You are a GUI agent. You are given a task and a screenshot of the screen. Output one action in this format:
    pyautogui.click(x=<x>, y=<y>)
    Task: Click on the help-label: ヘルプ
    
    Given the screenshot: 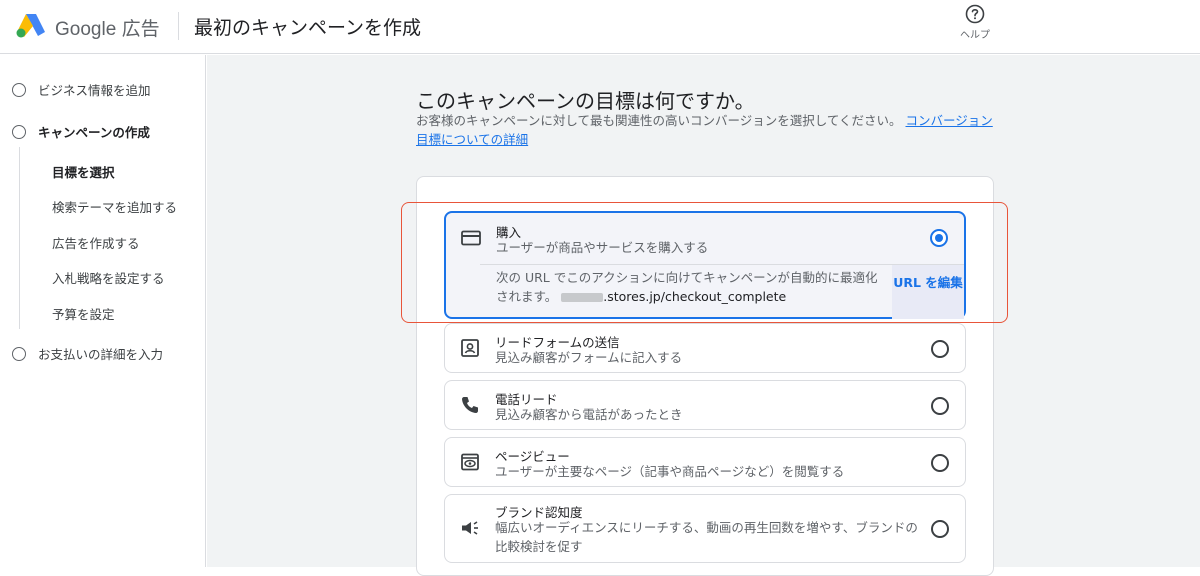 What is the action you would take?
    pyautogui.click(x=975, y=35)
    